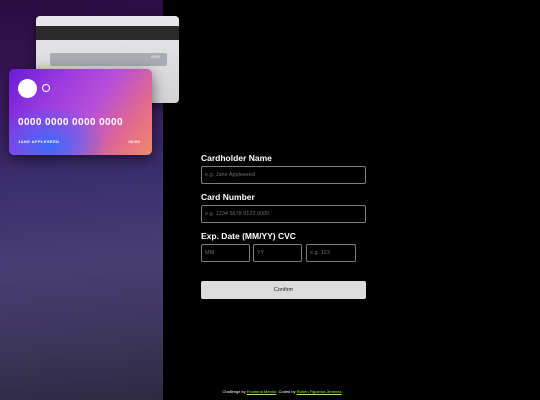  Describe the element at coordinates (277, 253) in the screenshot. I see `exp-year-input` at that location.